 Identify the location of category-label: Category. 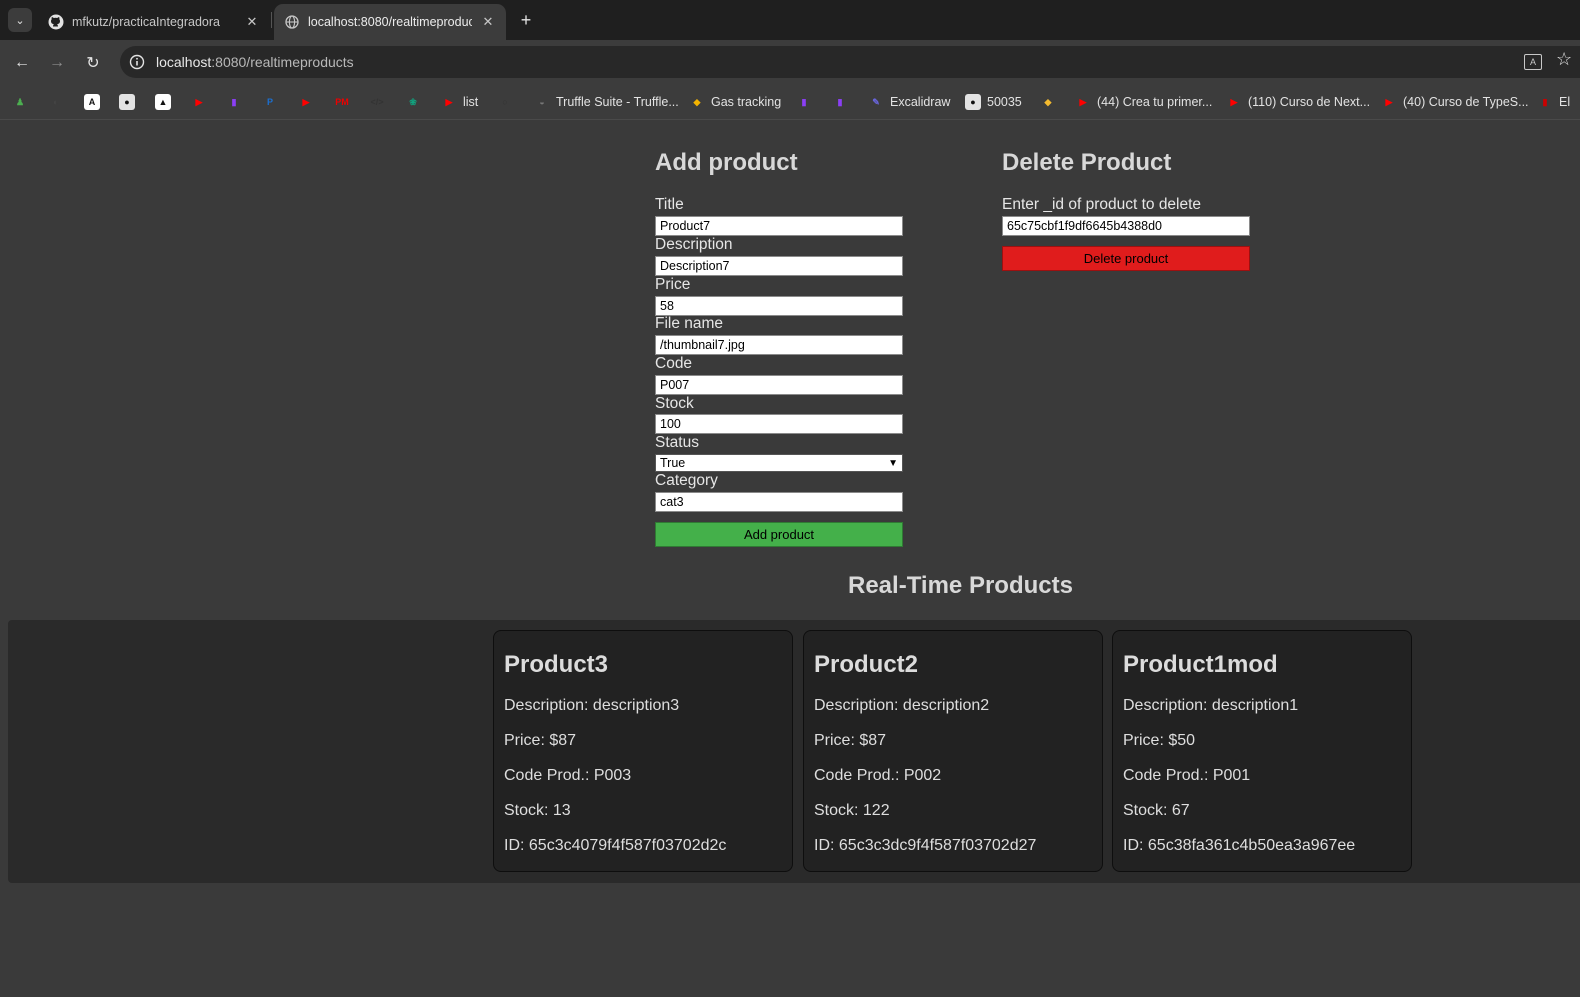
(686, 480).